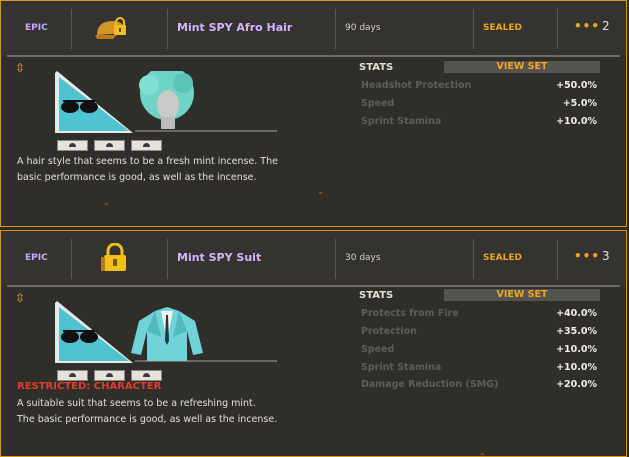 This screenshot has height=457, width=629. Describe the element at coordinates (592, 26) in the screenshot. I see `more-options-button: ••• 2` at that location.